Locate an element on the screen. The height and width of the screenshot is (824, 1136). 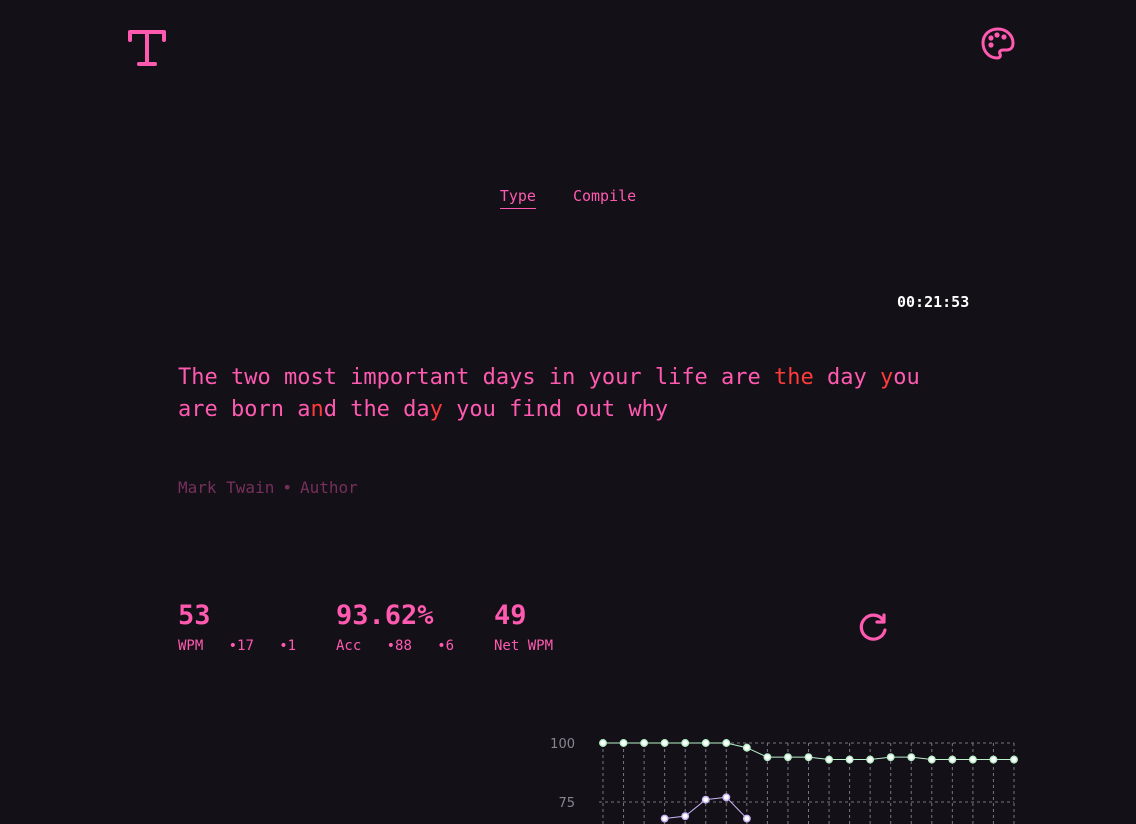
author-name: Mark Twain is located at coordinates (226, 487).